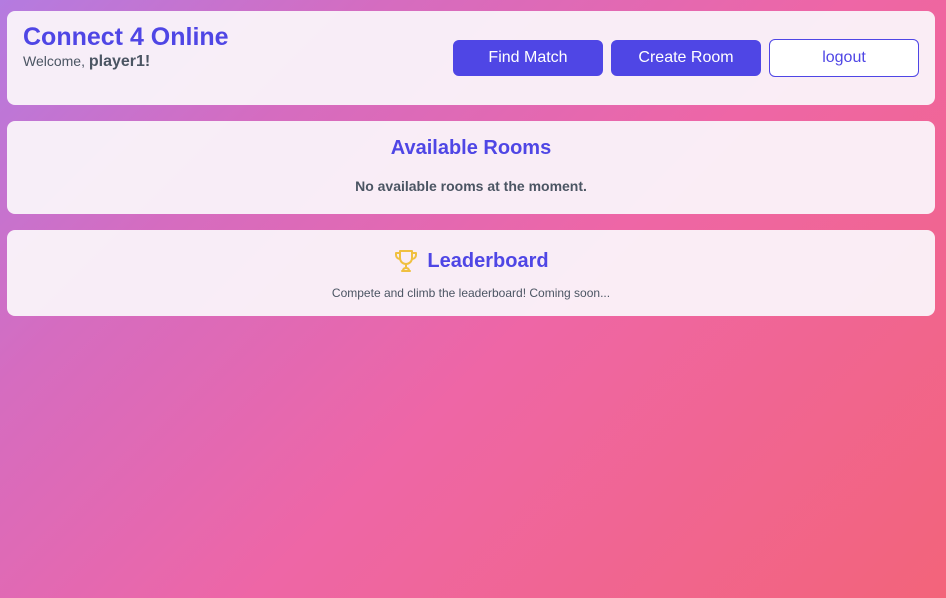 This screenshot has height=598, width=946. I want to click on username: player1!, so click(119, 61).